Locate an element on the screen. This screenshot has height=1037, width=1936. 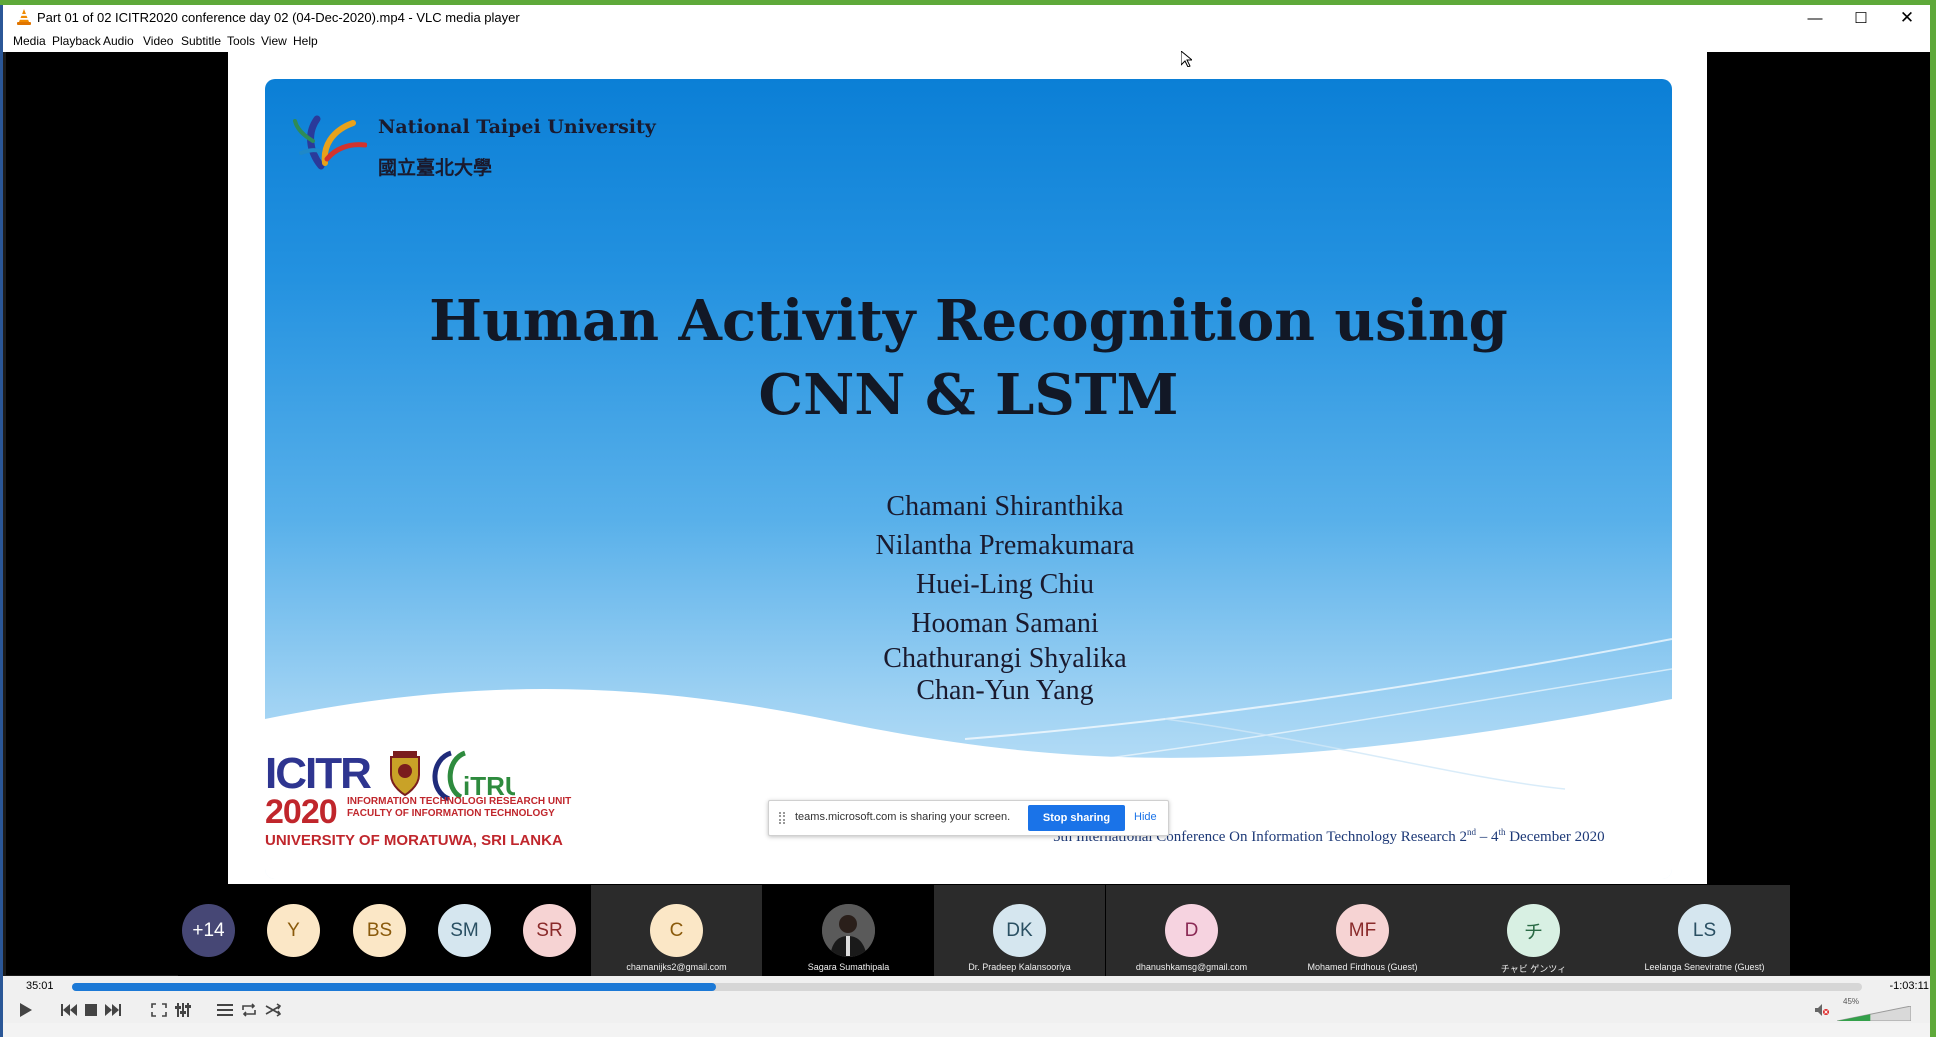
participant-avatar: BS is located at coordinates (379, 930).